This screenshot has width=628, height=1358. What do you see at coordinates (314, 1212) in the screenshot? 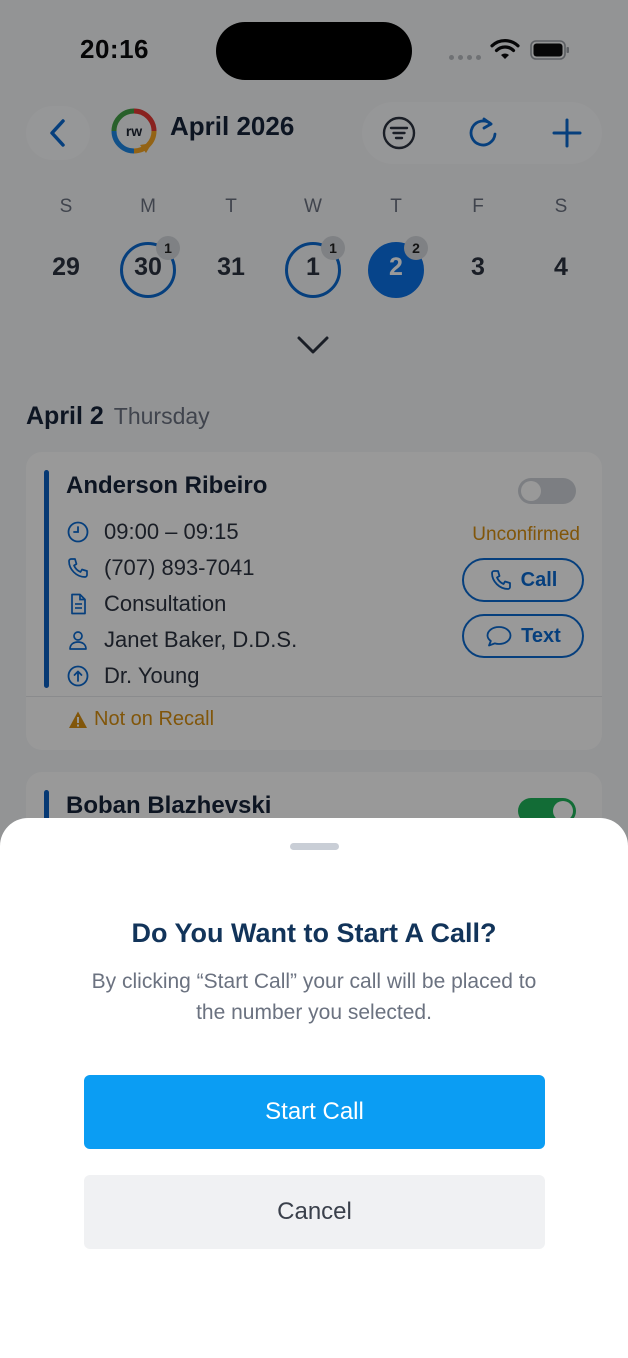
I see `cancel-button: Cancel` at bounding box center [314, 1212].